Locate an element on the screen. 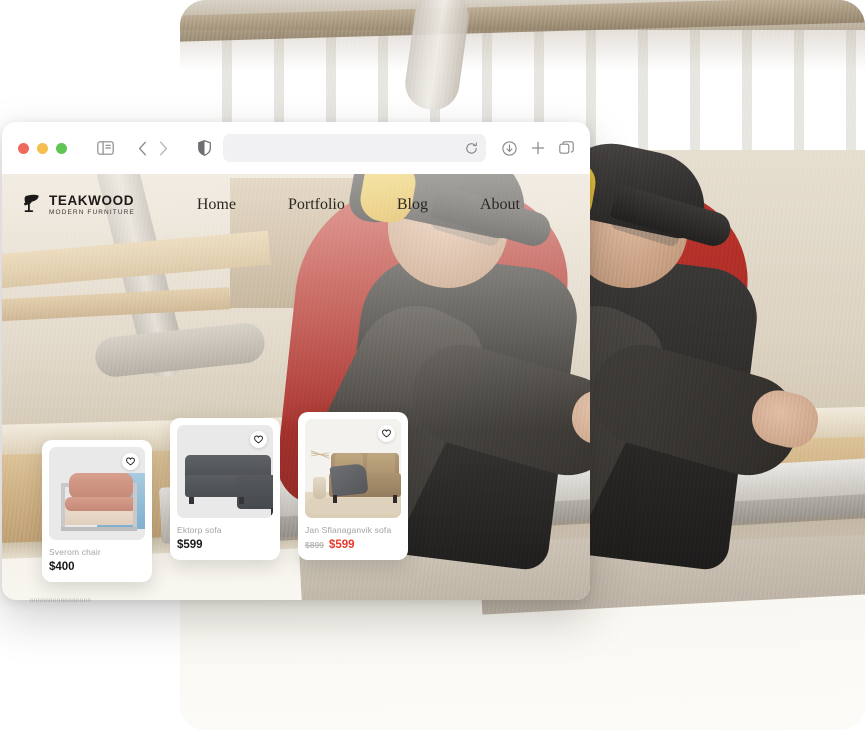  product-card: Sverom chair $400 is located at coordinates (97, 511).